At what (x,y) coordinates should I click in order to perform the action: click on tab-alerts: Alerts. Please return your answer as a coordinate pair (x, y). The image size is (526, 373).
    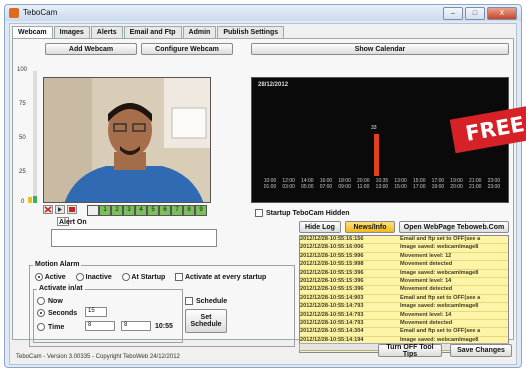
    Looking at the image, I should click on (106, 32).